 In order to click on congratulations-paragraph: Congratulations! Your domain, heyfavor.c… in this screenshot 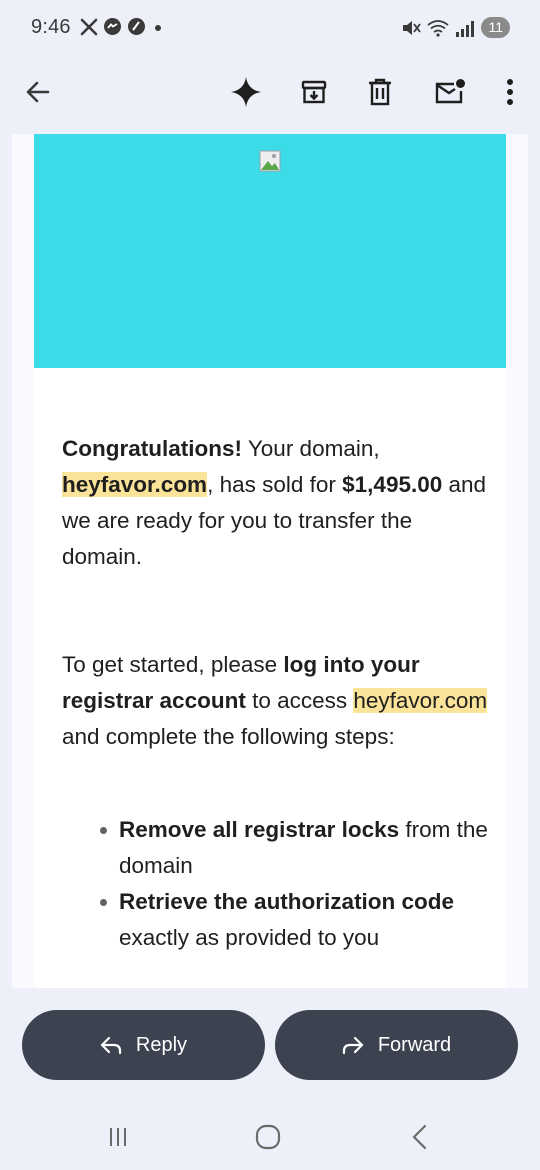, I will do `click(277, 503)`.